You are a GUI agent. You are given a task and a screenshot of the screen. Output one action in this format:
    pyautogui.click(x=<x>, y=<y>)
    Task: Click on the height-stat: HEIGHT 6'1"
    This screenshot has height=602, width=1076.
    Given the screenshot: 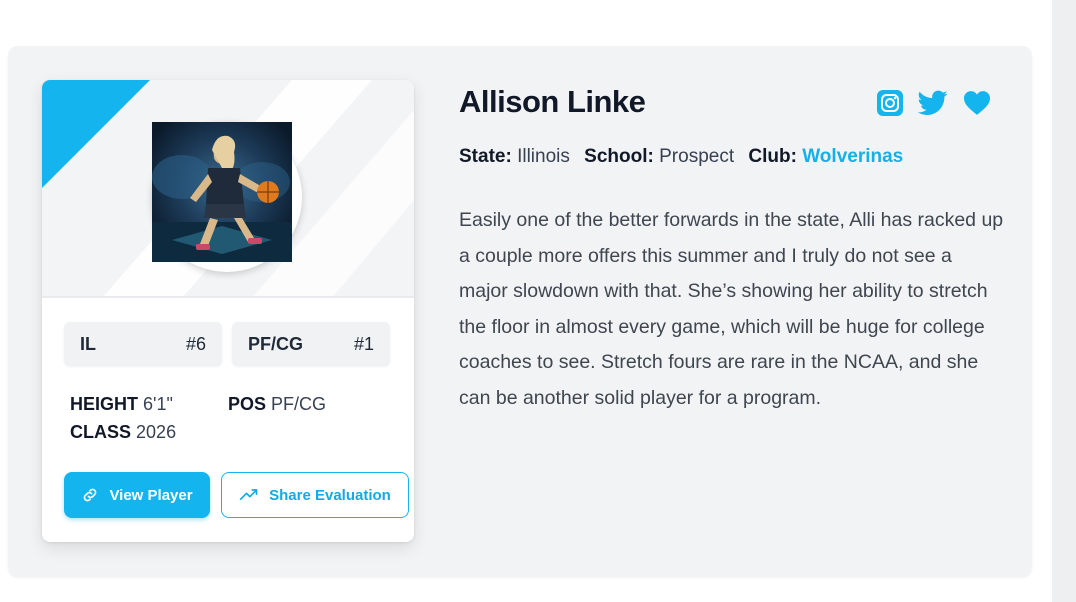 What is the action you would take?
    pyautogui.click(x=149, y=404)
    